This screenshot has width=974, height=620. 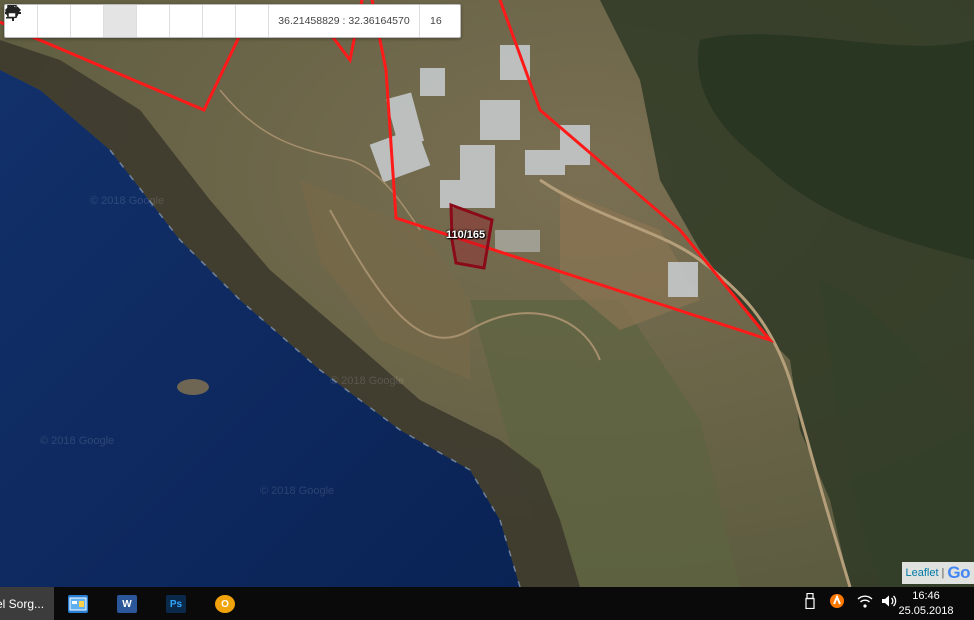 I want to click on printer-icon, so click(x=12, y=11).